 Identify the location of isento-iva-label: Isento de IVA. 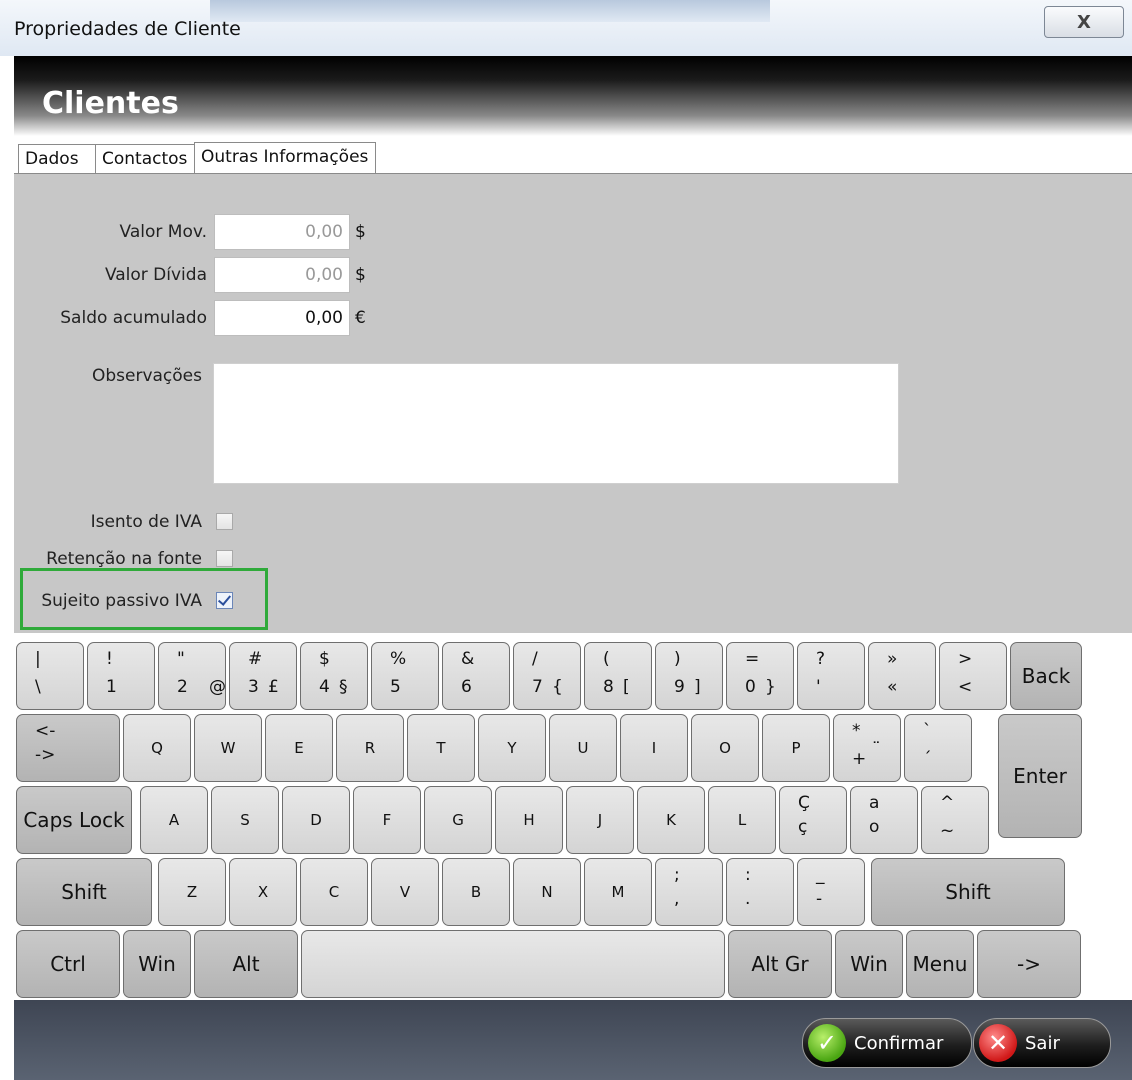
(146, 522).